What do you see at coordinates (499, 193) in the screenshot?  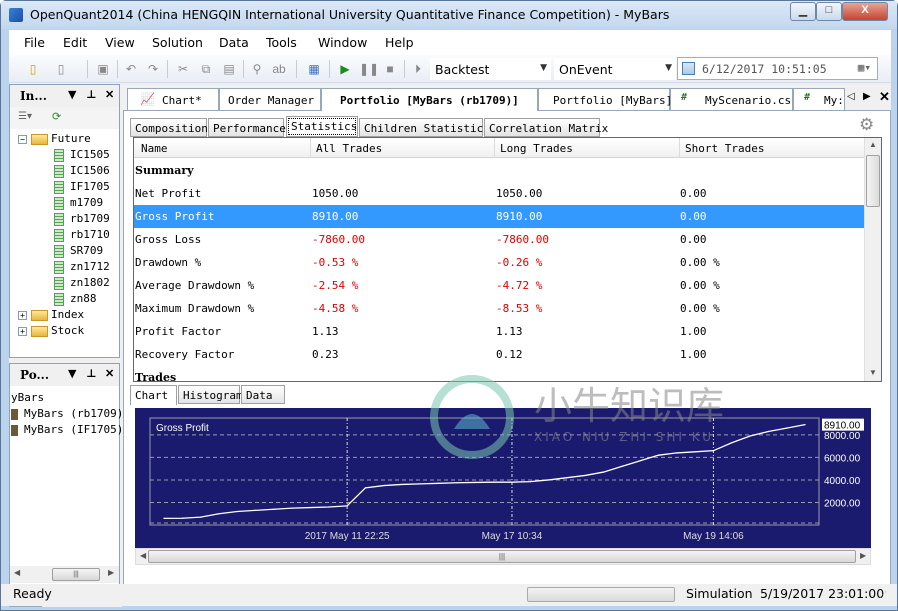 I see `table-row: Net Profit 1050.00 1050.00 0.00` at bounding box center [499, 193].